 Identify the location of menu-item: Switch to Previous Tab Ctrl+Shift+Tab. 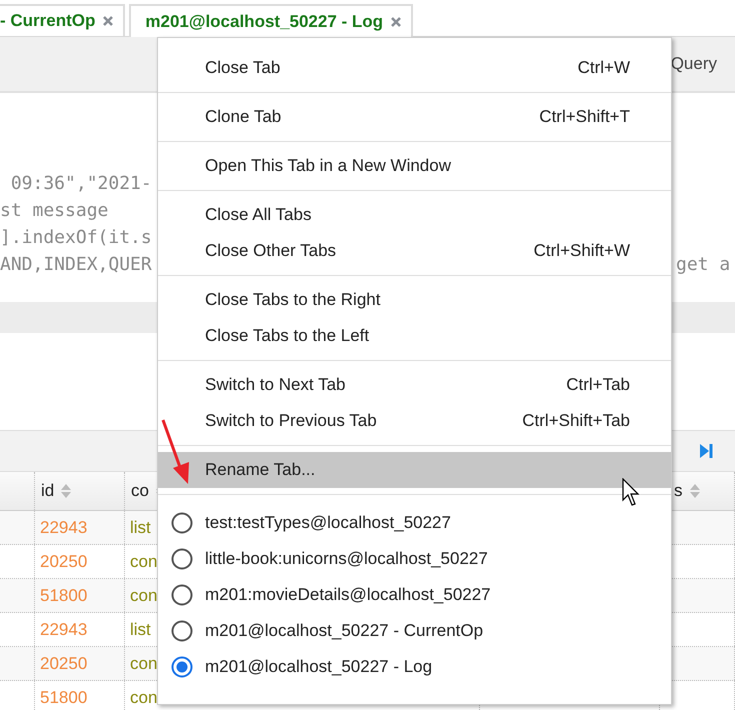
(414, 421).